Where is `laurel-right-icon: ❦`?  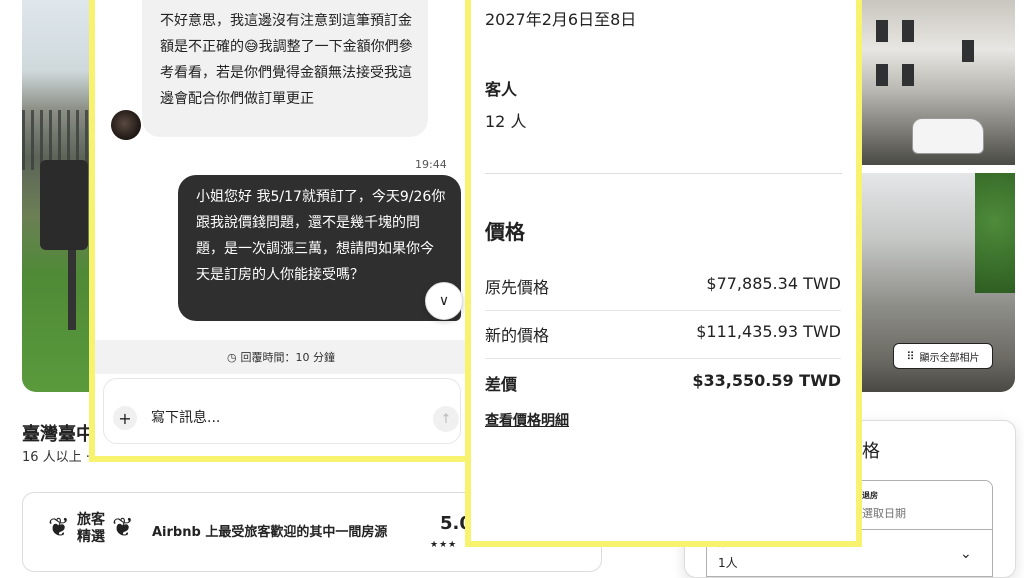 laurel-right-icon: ❦ is located at coordinates (123, 528).